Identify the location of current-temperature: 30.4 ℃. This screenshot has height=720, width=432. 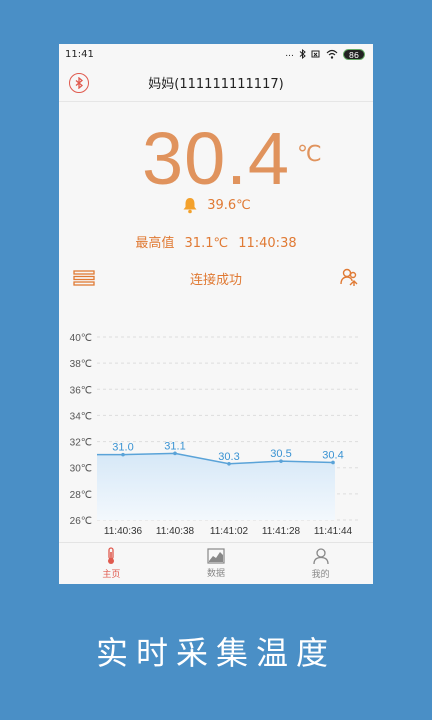
(216, 159).